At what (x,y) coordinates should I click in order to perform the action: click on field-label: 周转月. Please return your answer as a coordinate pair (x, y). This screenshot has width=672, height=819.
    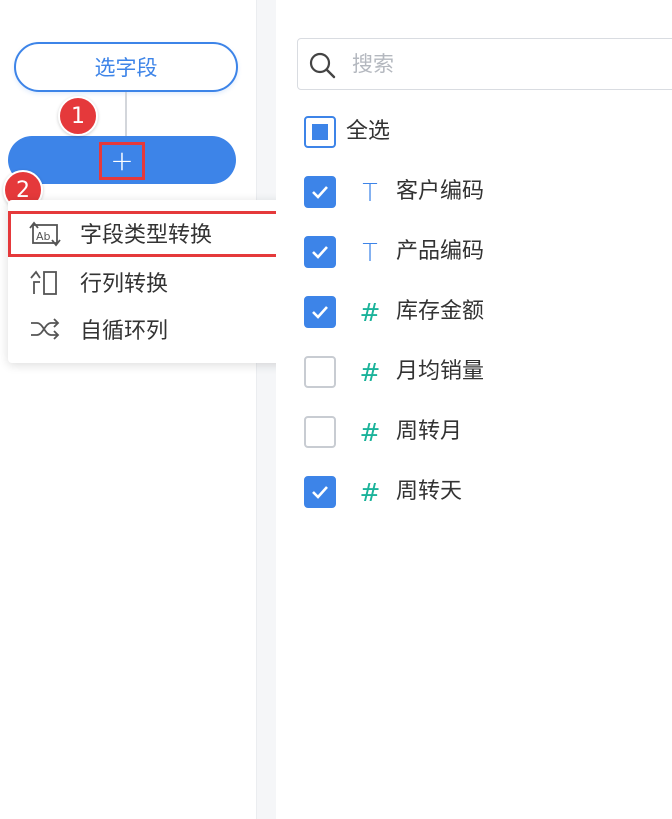
    Looking at the image, I should click on (429, 431).